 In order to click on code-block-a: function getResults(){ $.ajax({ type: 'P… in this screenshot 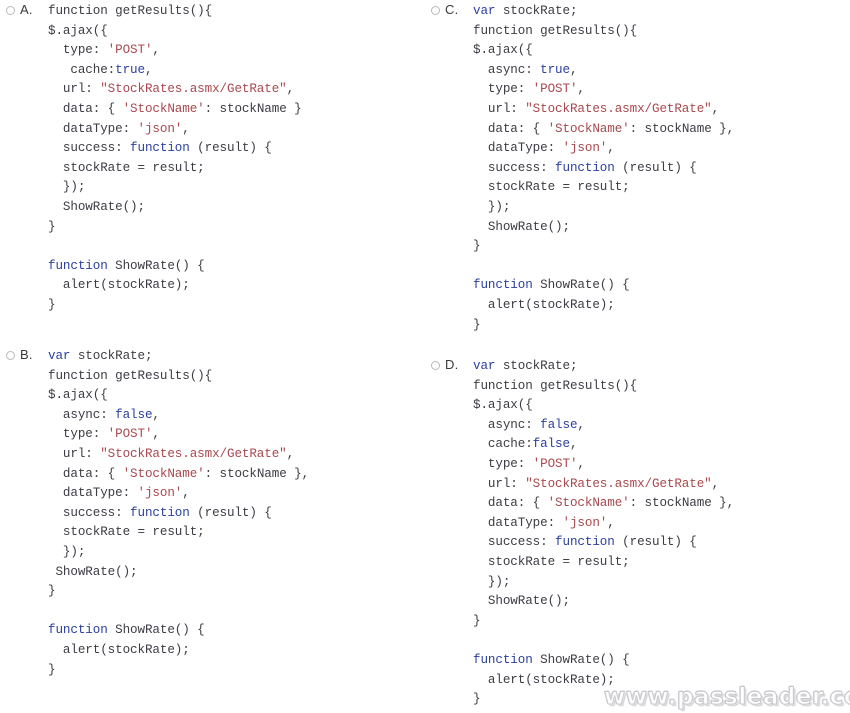, I will do `click(175, 159)`.